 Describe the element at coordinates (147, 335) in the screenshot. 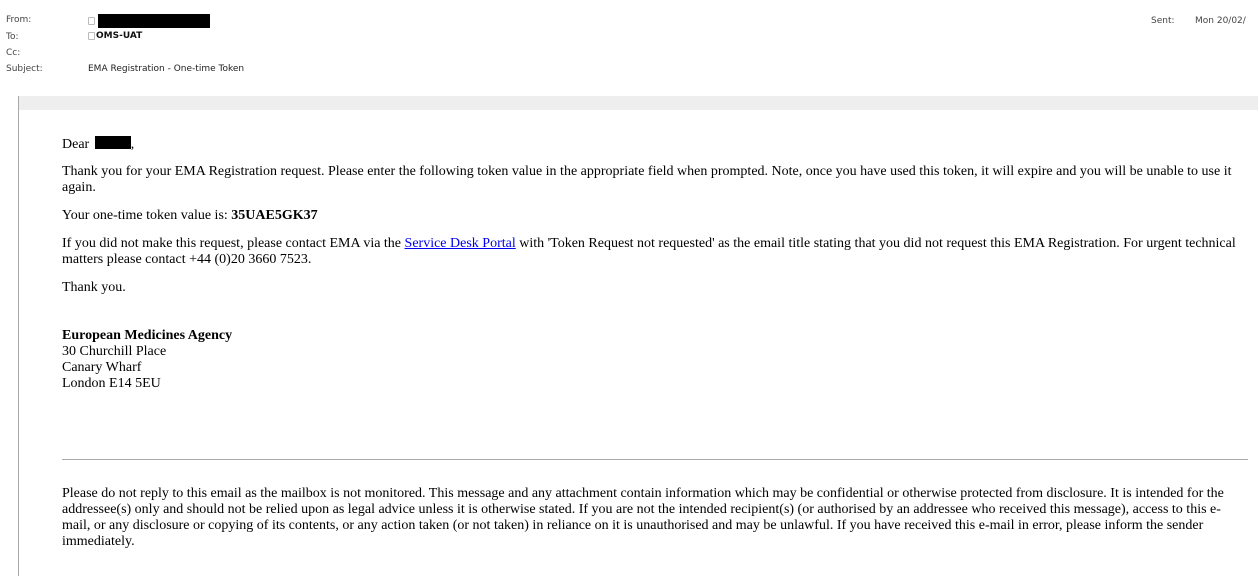

I see `signature-name: European Medicines Agency` at that location.